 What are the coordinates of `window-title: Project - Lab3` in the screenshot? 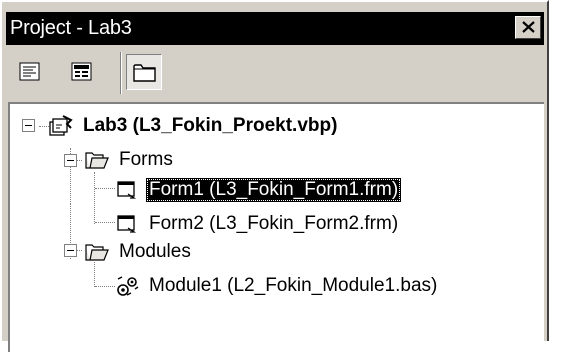 It's located at (71, 28).